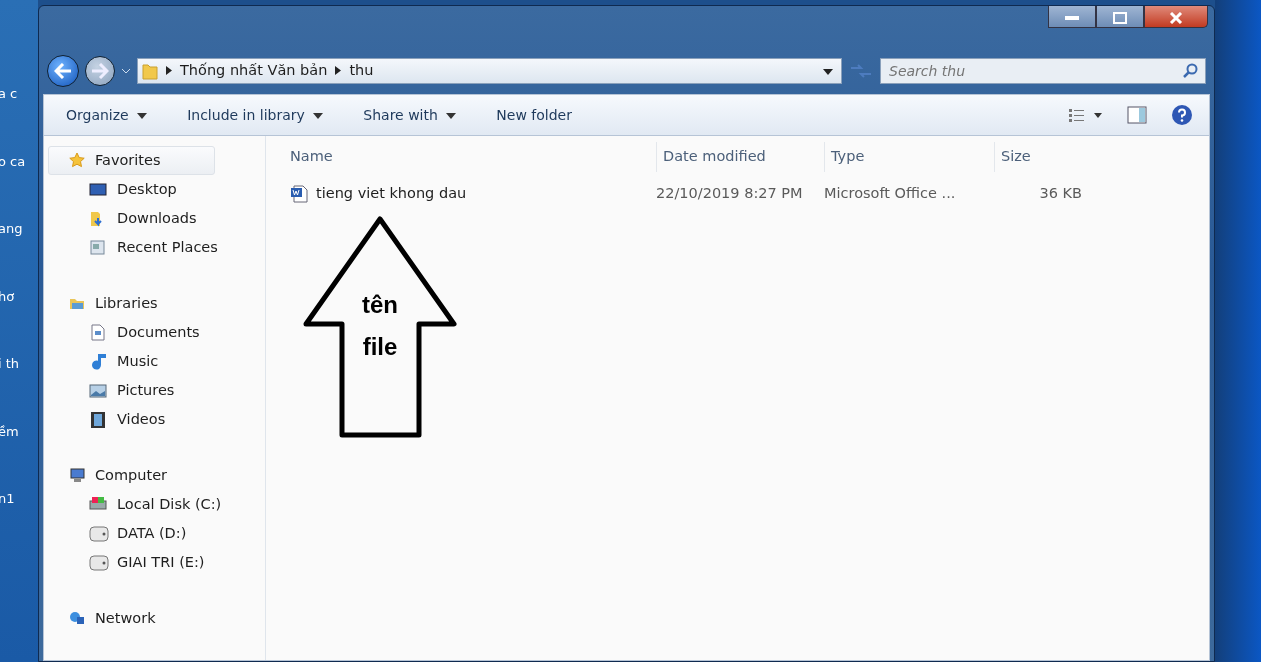  Describe the element at coordinates (299, 194) in the screenshot. I see `word-document-icon` at that location.